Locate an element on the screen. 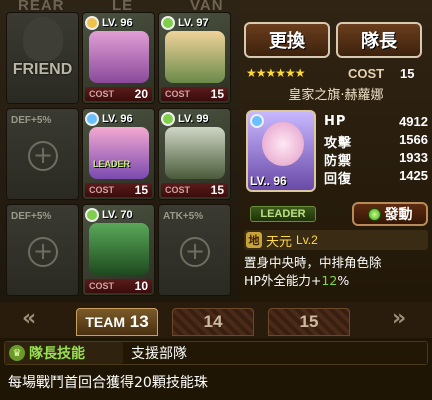 The height and width of the screenshot is (400, 432). stat-key: 防禦 is located at coordinates (338, 161).